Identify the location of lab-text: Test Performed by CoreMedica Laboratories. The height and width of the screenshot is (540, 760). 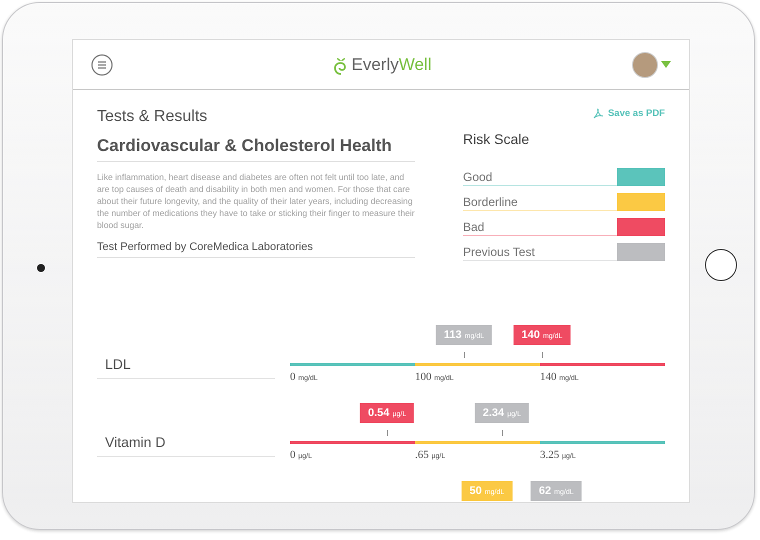
(256, 249).